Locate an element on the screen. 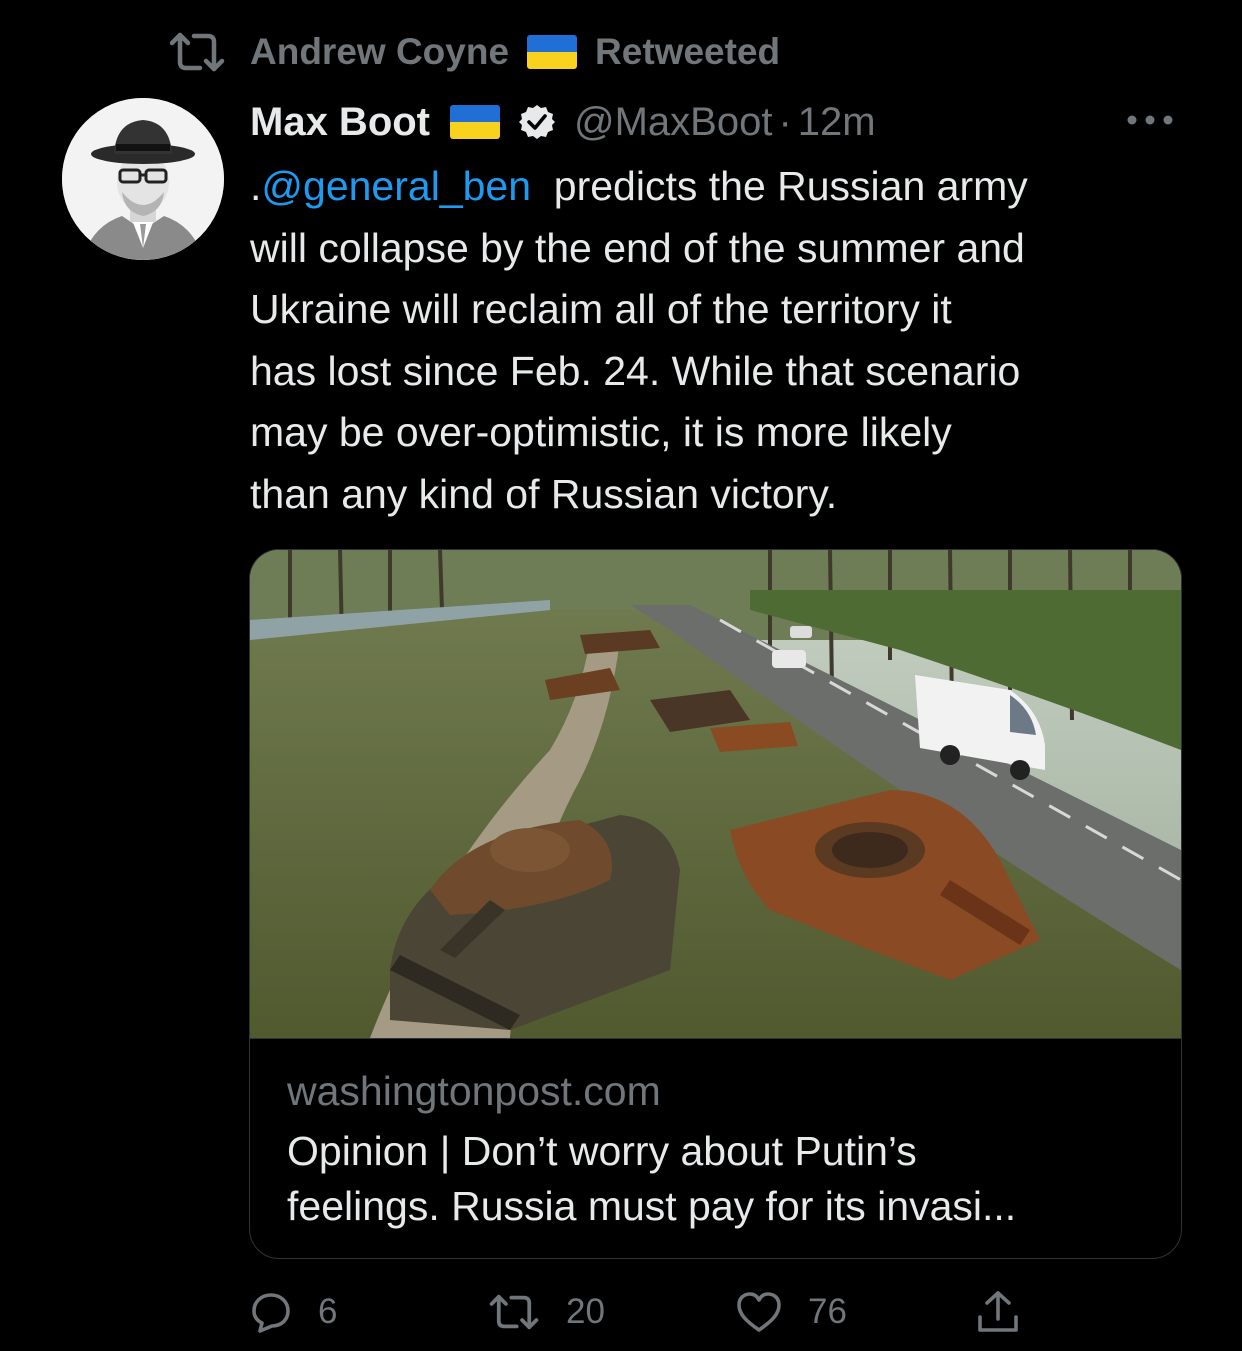  like-count: 76 is located at coordinates (827, 1311).